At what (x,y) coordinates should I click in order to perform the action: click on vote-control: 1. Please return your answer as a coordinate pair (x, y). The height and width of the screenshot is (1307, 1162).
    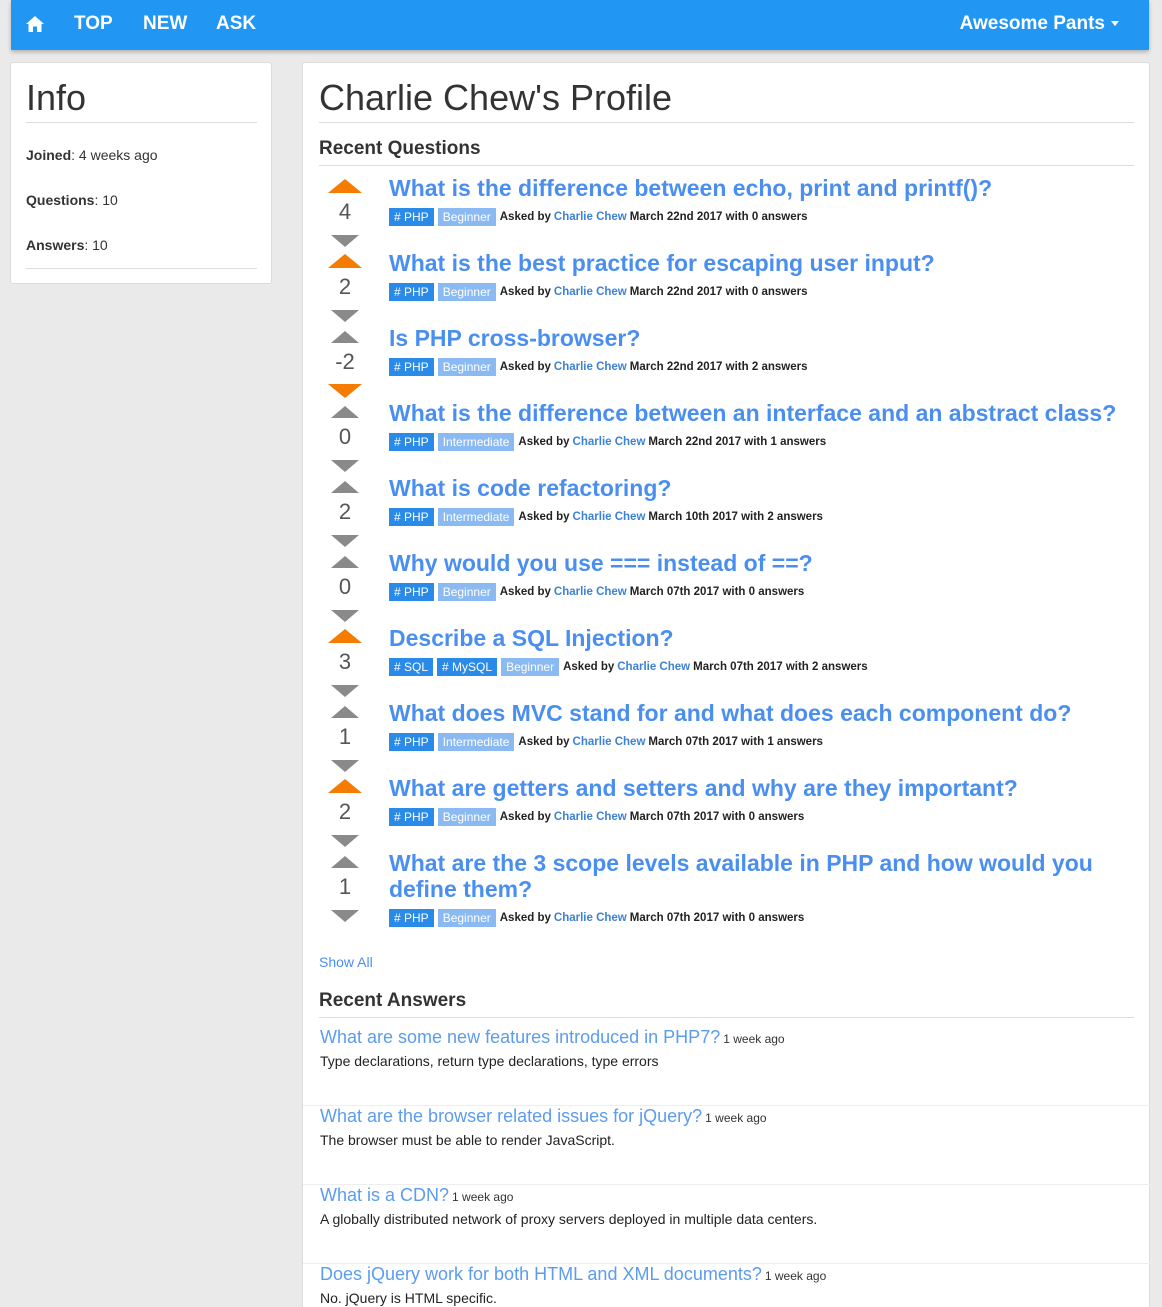
    Looking at the image, I should click on (345, 737).